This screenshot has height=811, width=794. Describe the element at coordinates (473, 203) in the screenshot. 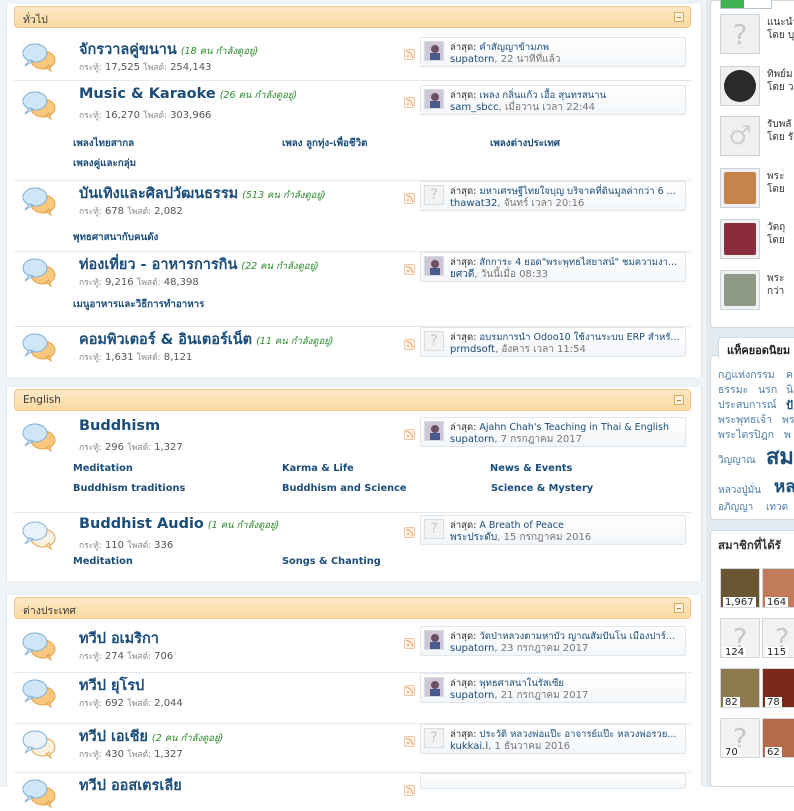

I see `last-poster-name: thawat32` at that location.